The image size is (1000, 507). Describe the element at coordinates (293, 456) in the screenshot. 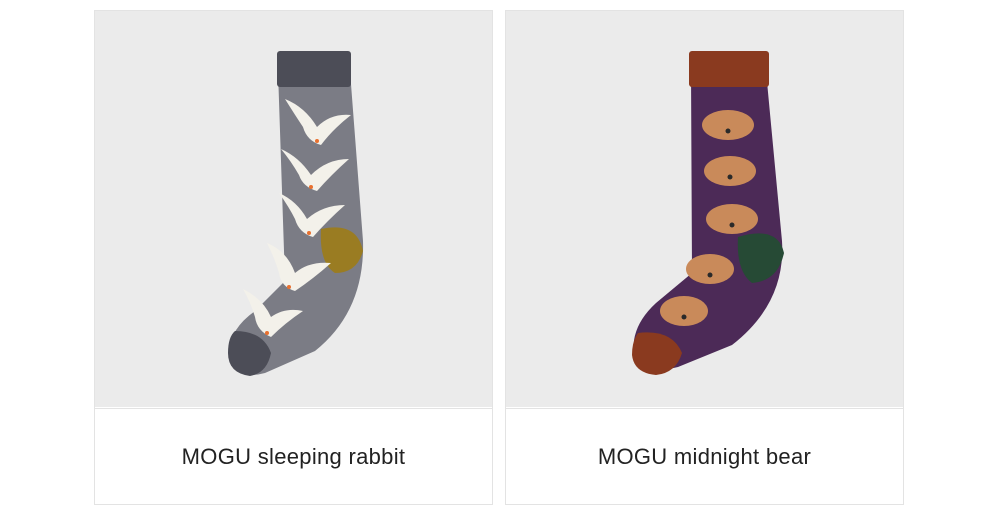

I see `product-title: MOGU sleeping rabbit` at that location.